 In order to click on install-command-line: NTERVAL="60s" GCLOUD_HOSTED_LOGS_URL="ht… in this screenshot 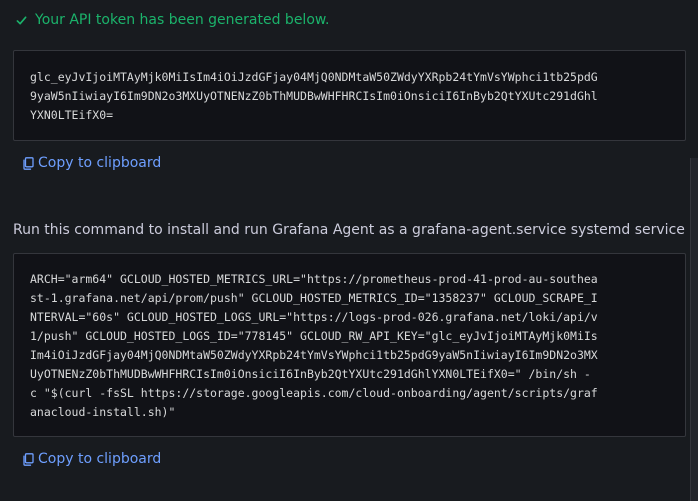, I will do `click(314, 317)`.